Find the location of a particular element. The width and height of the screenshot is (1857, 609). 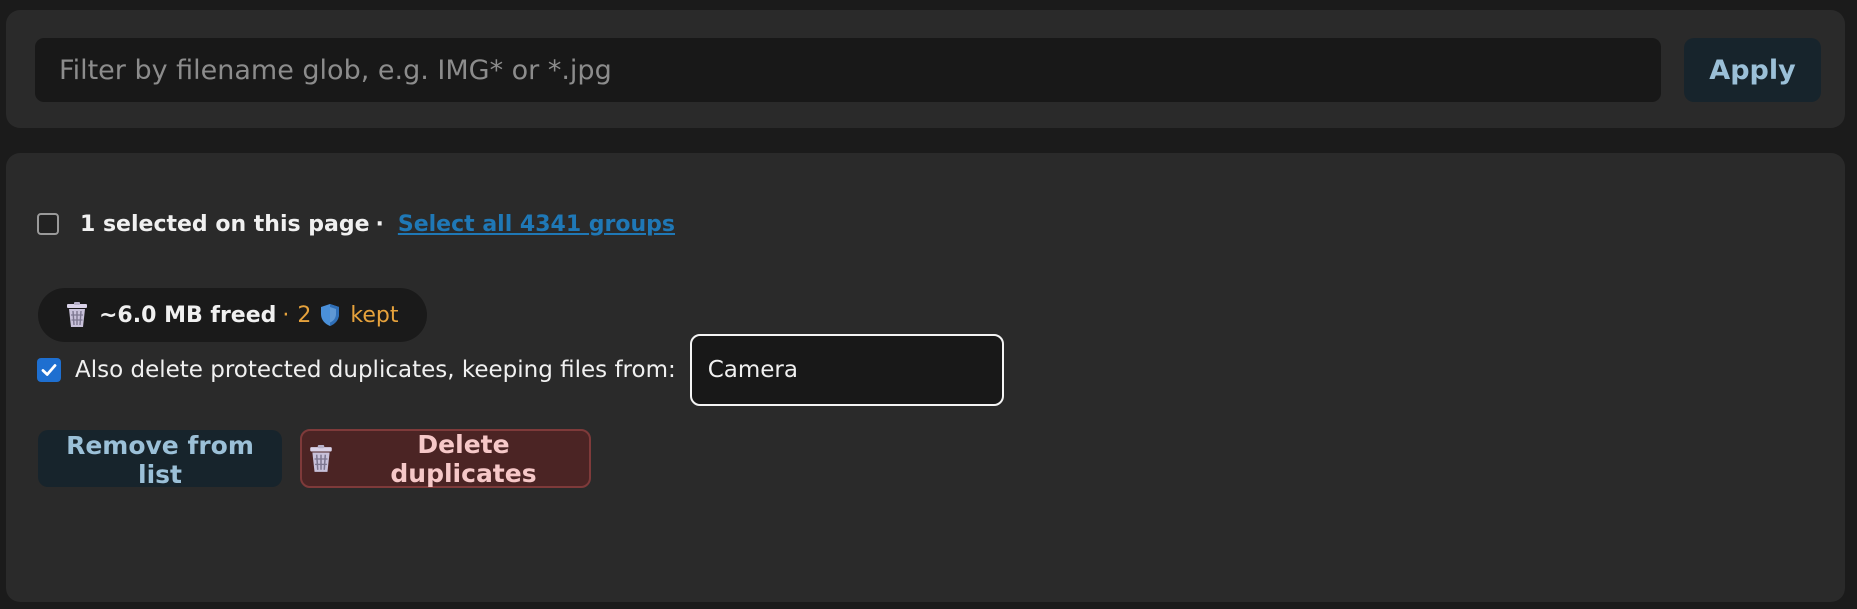

delete-protected-checkbox is located at coordinates (49, 370).